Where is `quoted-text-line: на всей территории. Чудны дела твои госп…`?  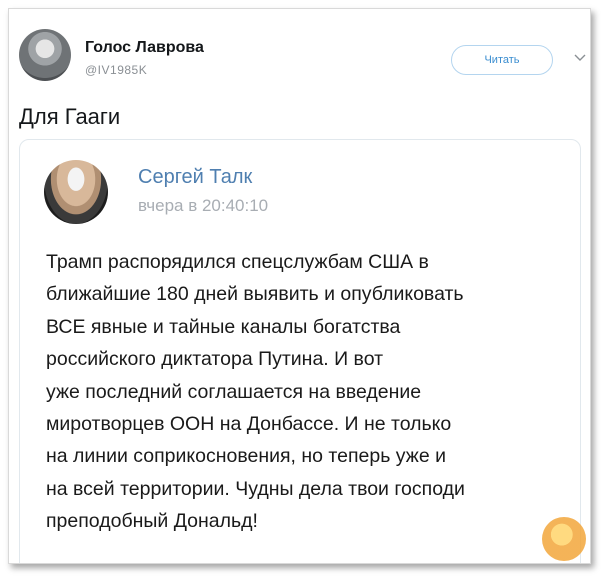 quoted-text-line: на всей территории. Чудны дела твои госп… is located at coordinates (255, 488).